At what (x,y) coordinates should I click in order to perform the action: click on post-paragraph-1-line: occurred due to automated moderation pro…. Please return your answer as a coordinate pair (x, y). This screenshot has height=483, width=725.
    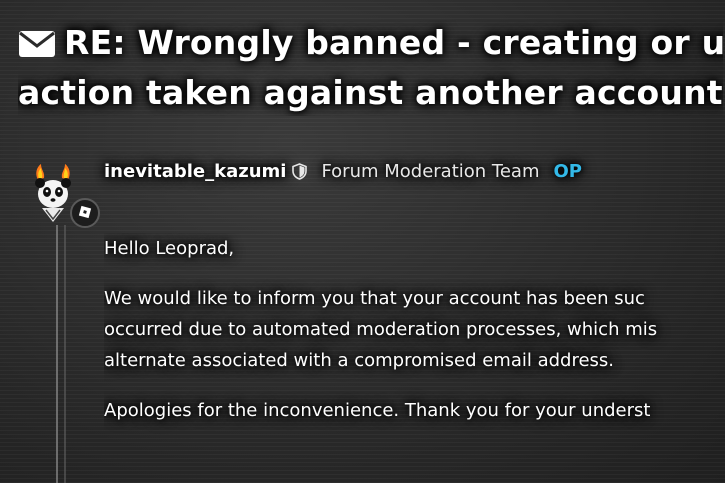
    Looking at the image, I should click on (381, 329).